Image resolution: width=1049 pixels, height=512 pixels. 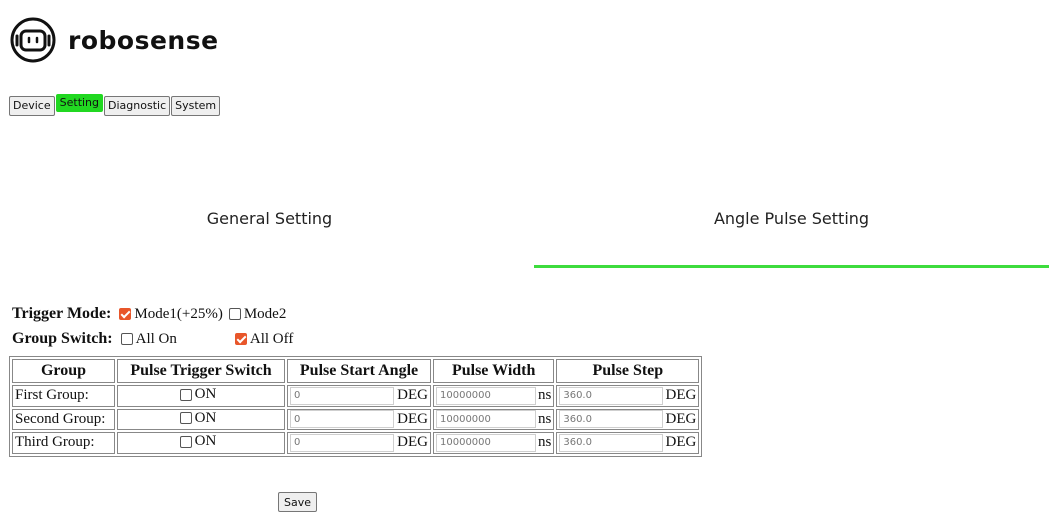 What do you see at coordinates (63, 371) in the screenshot?
I see `header-group: Group` at bounding box center [63, 371].